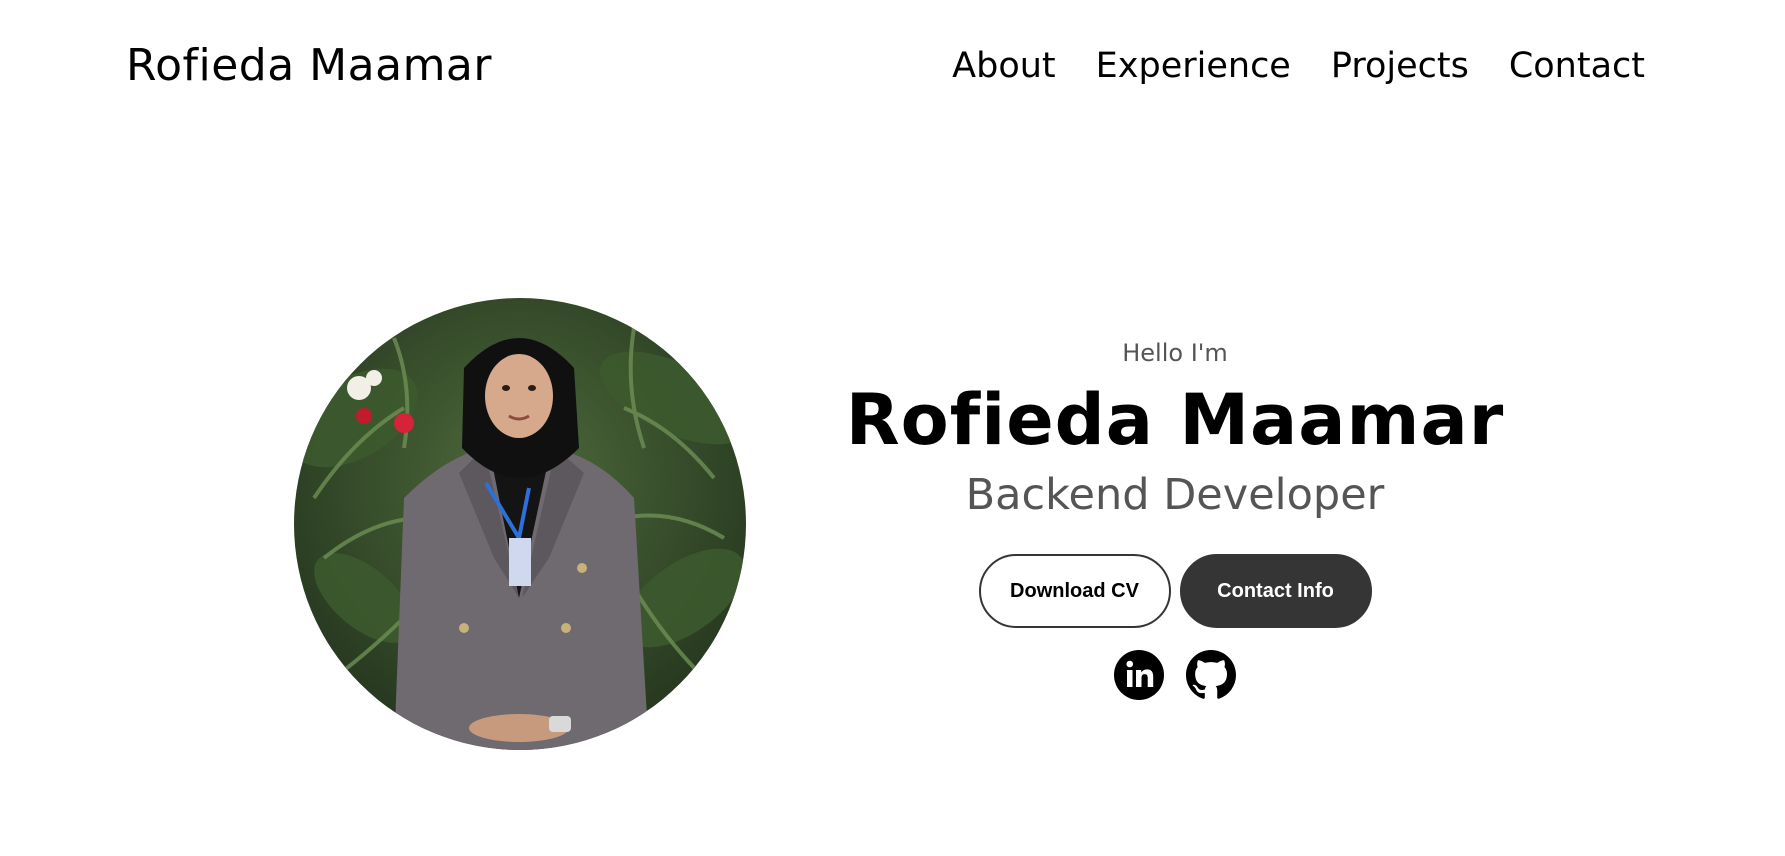  I want to click on nav-link-experience: Experience, so click(1193, 66).